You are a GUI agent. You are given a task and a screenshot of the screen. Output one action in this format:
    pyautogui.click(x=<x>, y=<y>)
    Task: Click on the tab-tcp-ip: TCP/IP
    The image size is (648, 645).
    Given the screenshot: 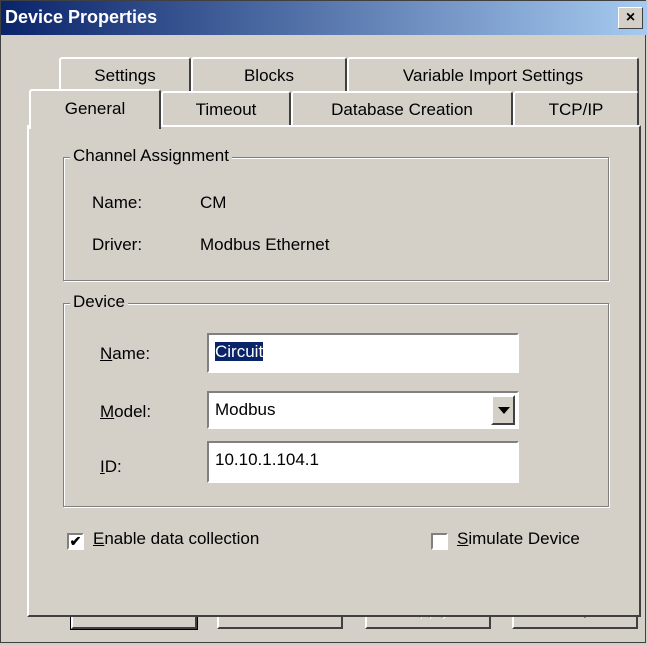 What is the action you would take?
    pyautogui.click(x=576, y=108)
    